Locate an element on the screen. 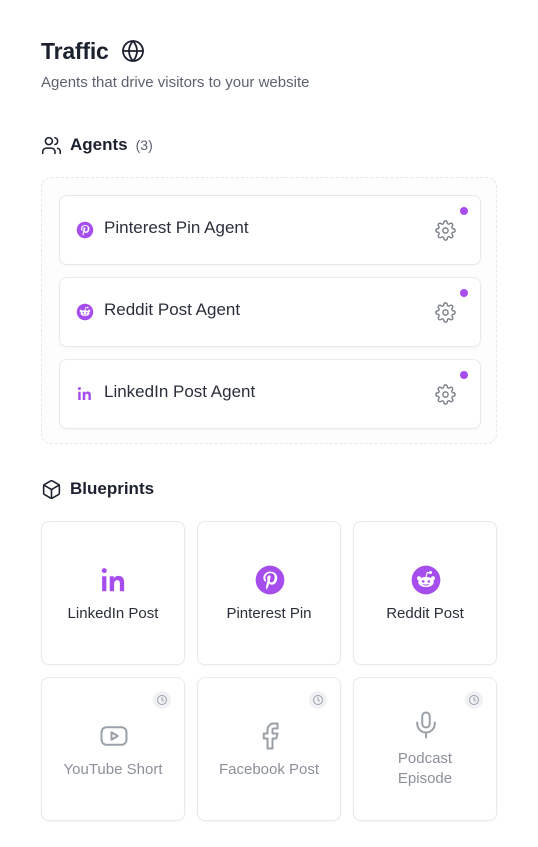 The width and height of the screenshot is (538, 847). blueprint-label: Pinterest Pin is located at coordinates (269, 613).